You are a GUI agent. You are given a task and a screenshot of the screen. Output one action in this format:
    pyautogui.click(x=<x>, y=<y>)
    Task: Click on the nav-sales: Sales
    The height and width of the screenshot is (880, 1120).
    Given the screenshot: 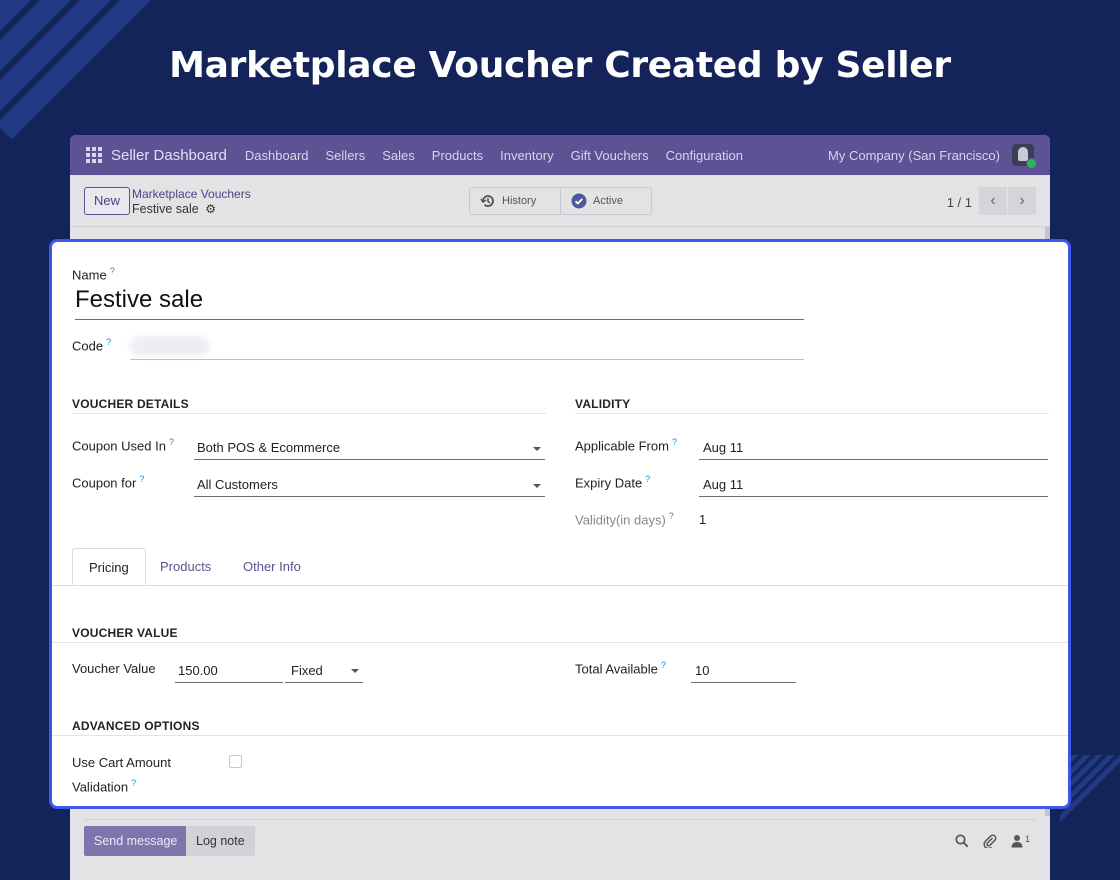 What is the action you would take?
    pyautogui.click(x=398, y=155)
    